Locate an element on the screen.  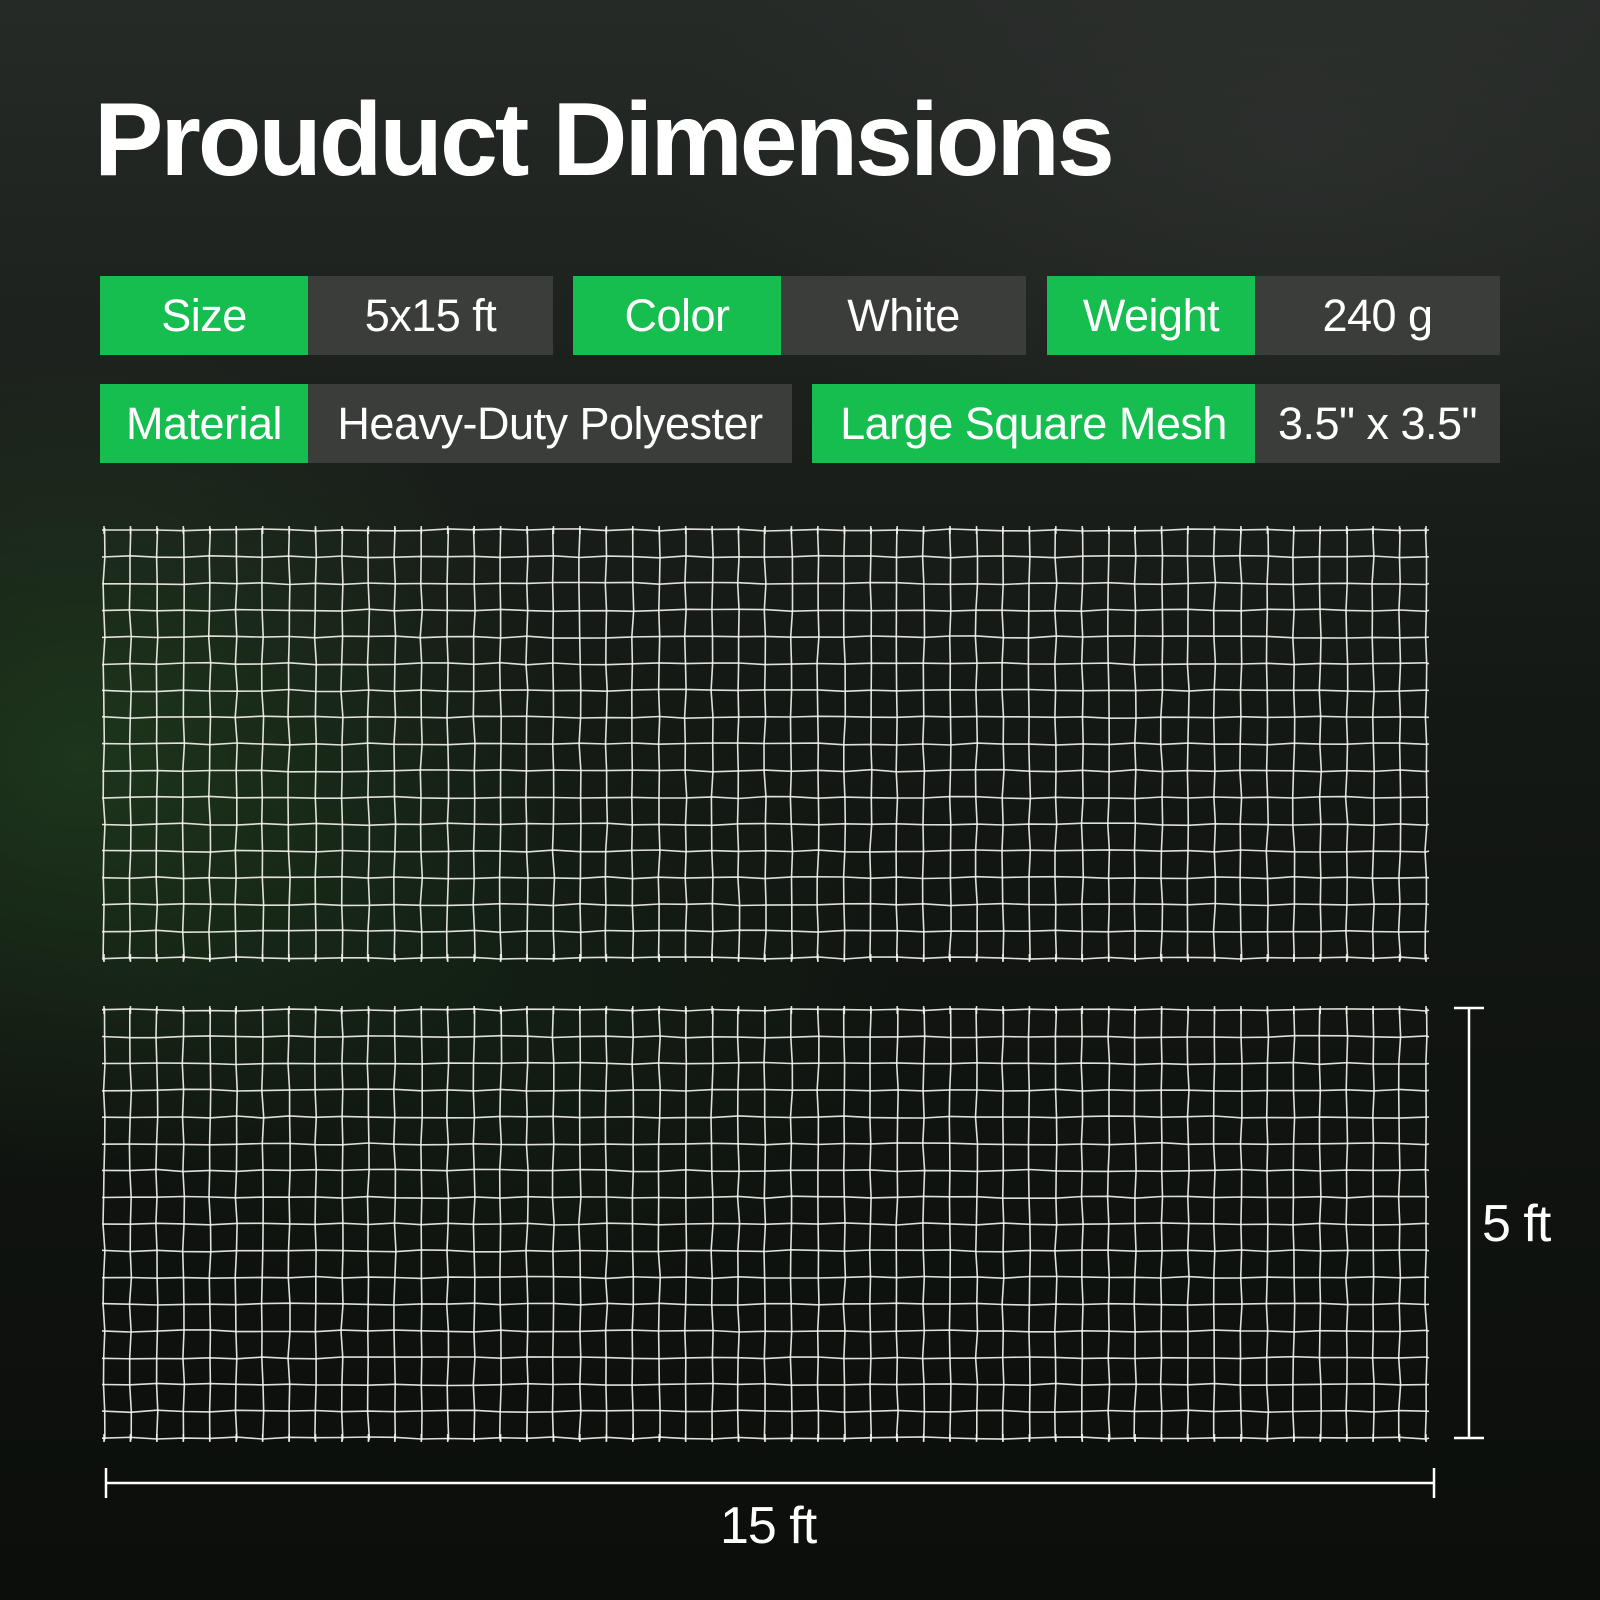
spec-weight-value: 240 g is located at coordinates (1377, 315).